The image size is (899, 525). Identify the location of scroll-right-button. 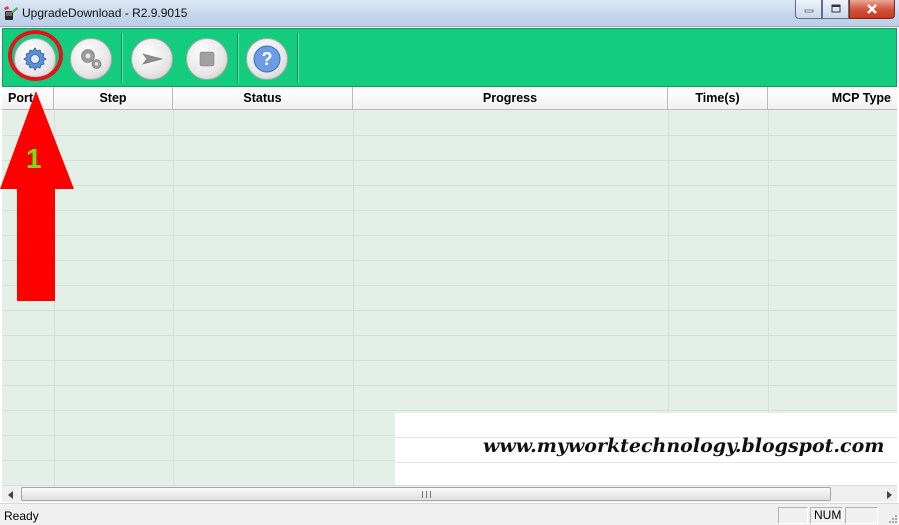
(888, 494).